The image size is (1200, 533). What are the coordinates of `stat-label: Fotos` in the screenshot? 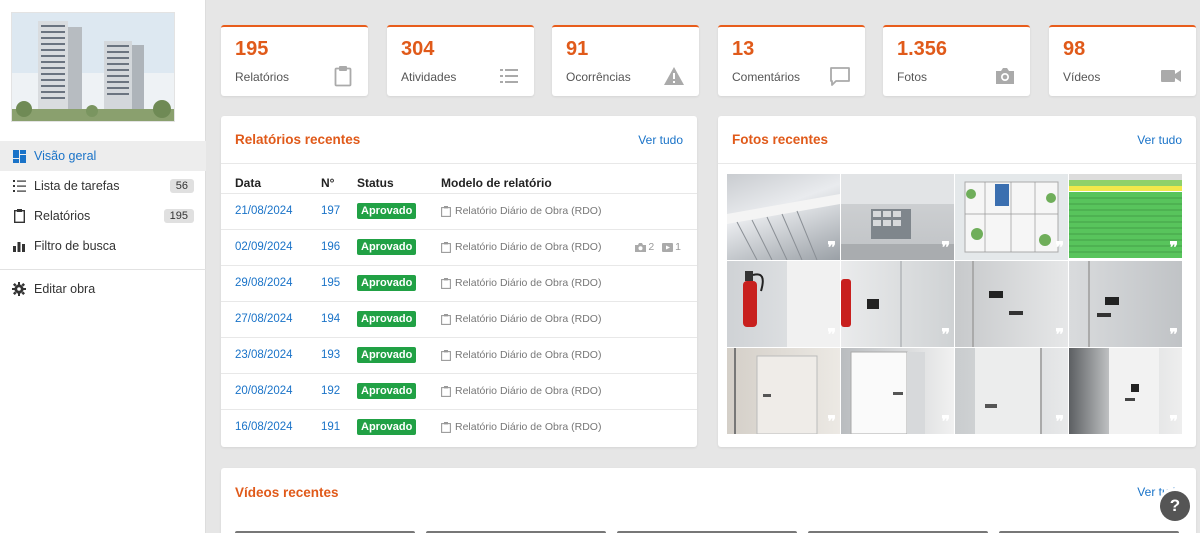 It's located at (912, 77).